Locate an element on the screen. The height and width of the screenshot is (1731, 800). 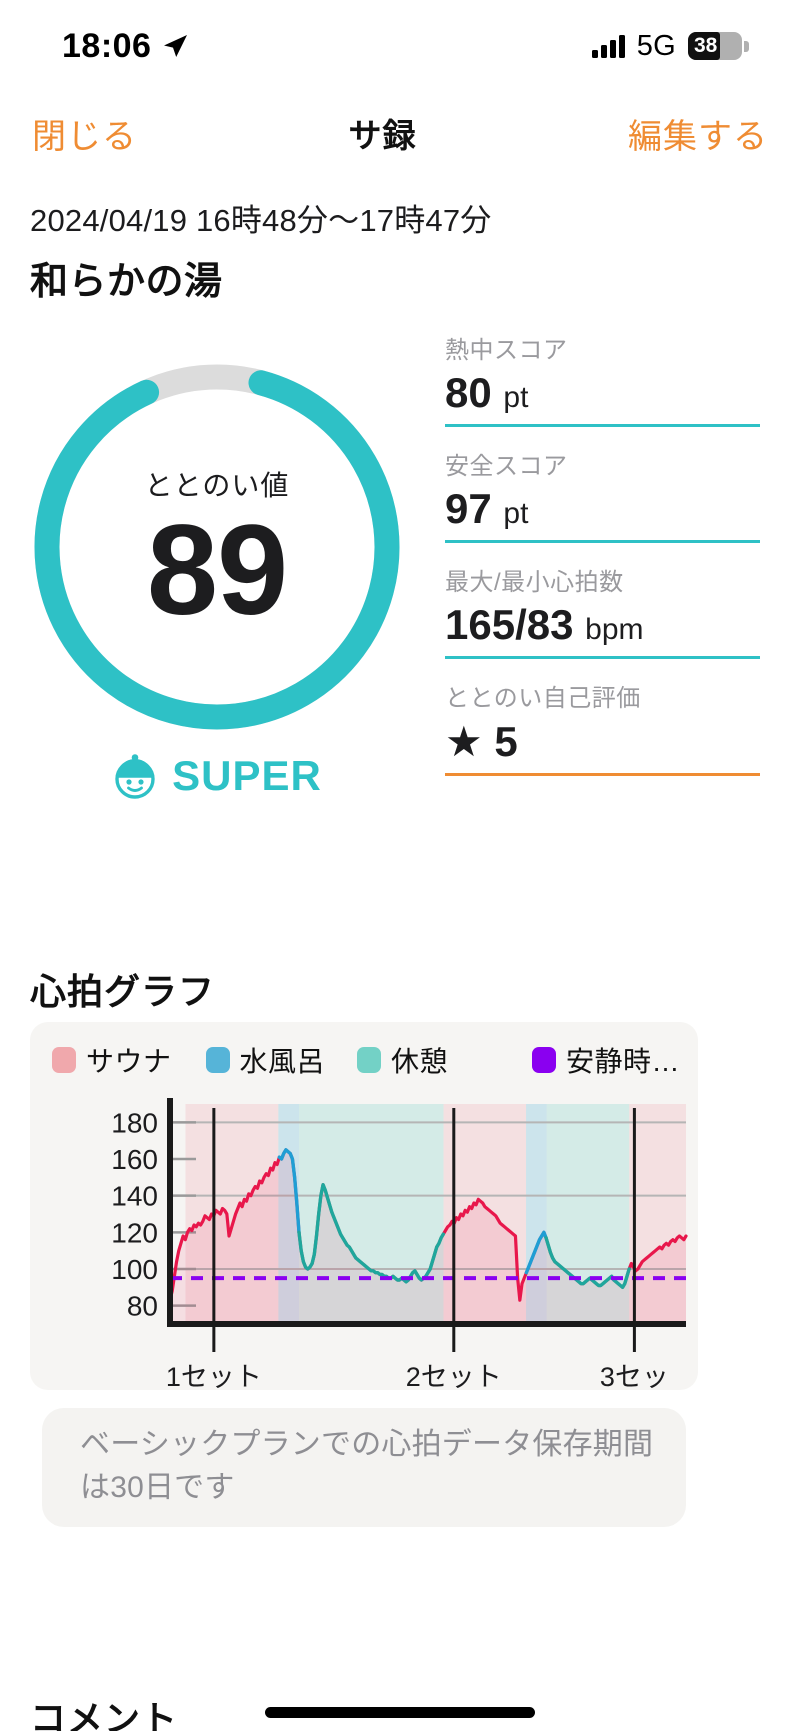
cellular-bars-icon is located at coordinates (608, 46).